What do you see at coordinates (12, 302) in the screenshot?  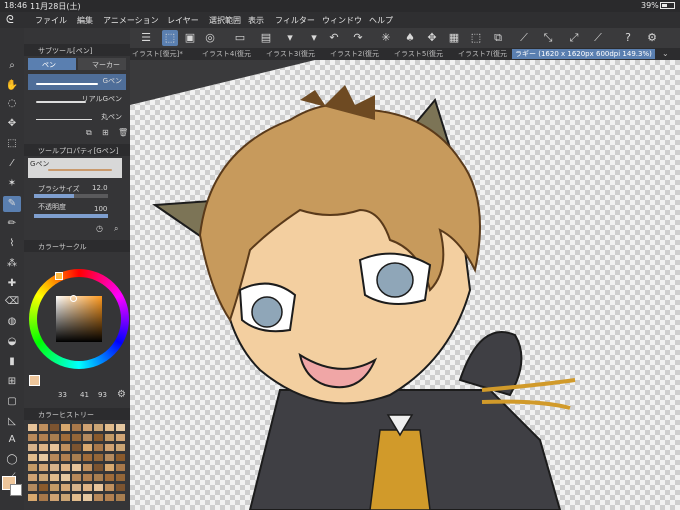 I see `eraser-icon: ⌫` at bounding box center [12, 302].